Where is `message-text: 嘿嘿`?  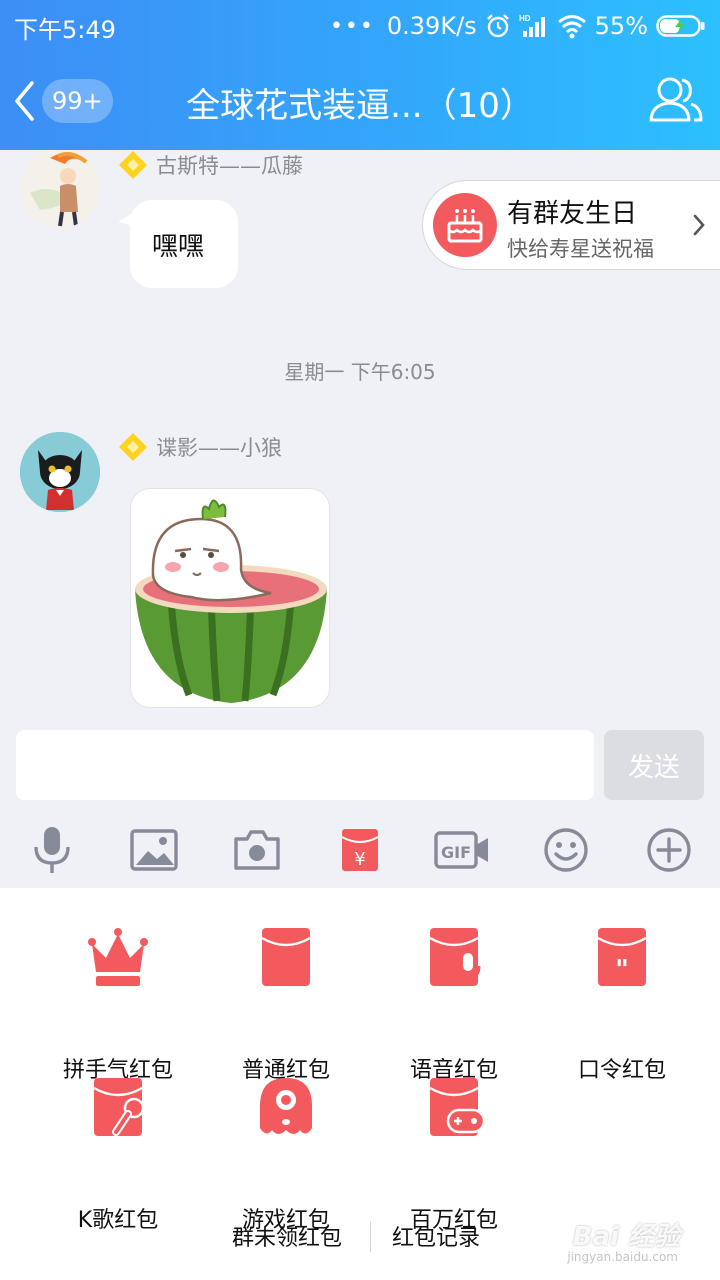 message-text: 嘿嘿 is located at coordinates (178, 246).